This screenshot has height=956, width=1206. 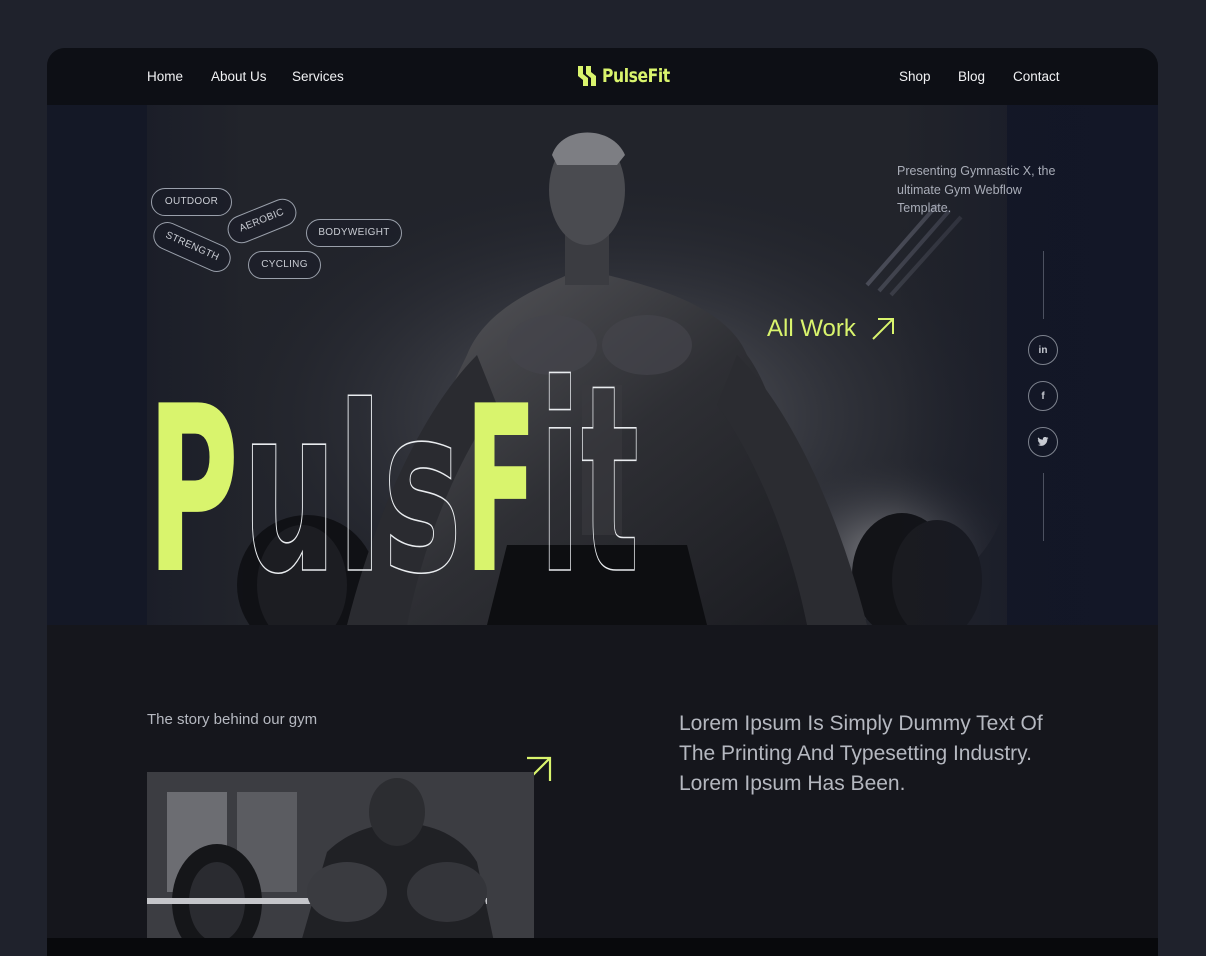 I want to click on brand-logo: PulseFit, so click(x=631, y=76).